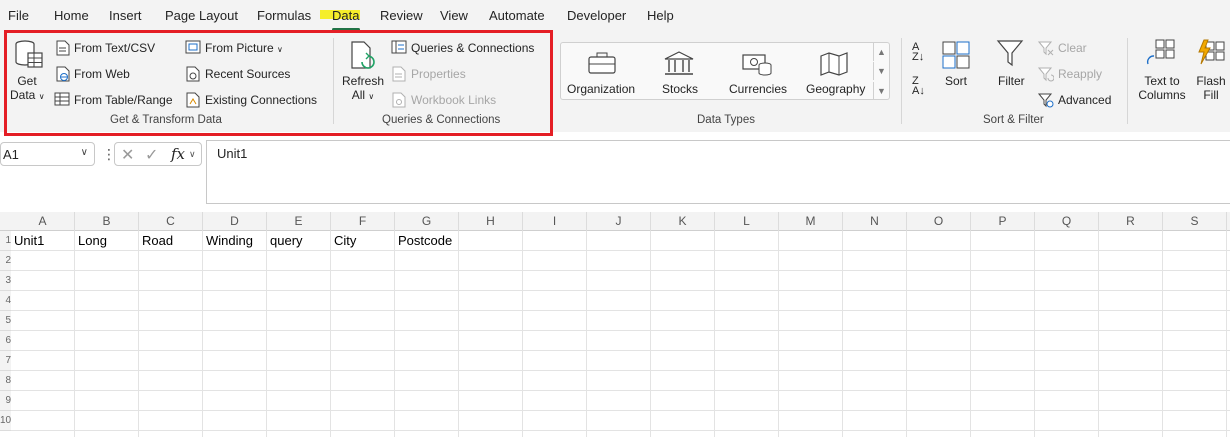 This screenshot has height=437, width=1230. Describe the element at coordinates (1080, 74) in the screenshot. I see `reapply-button: Reapply` at that location.